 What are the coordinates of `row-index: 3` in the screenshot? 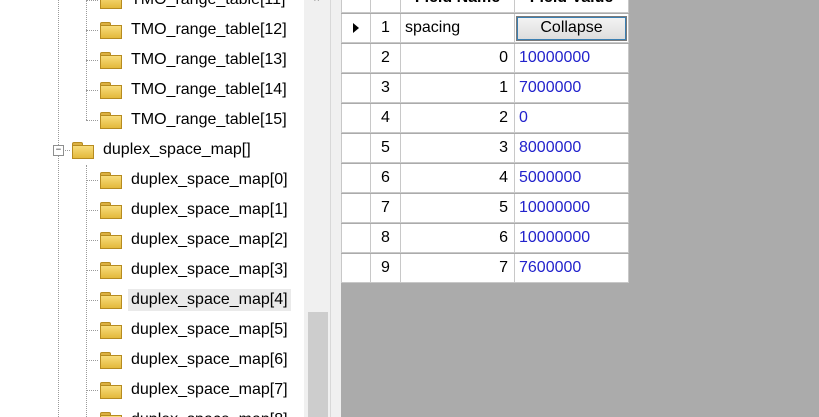 It's located at (386, 88).